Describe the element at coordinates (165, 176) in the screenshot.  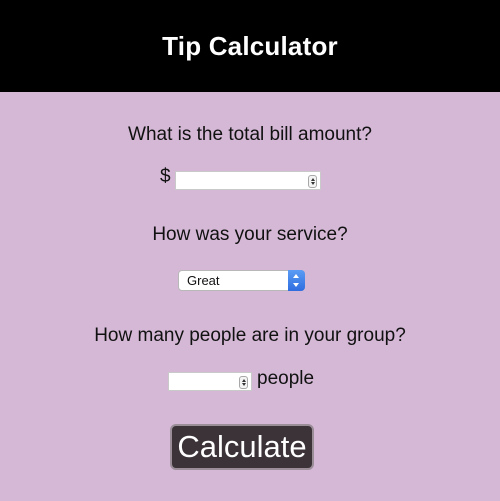
I see `currency-symbol: $` at that location.